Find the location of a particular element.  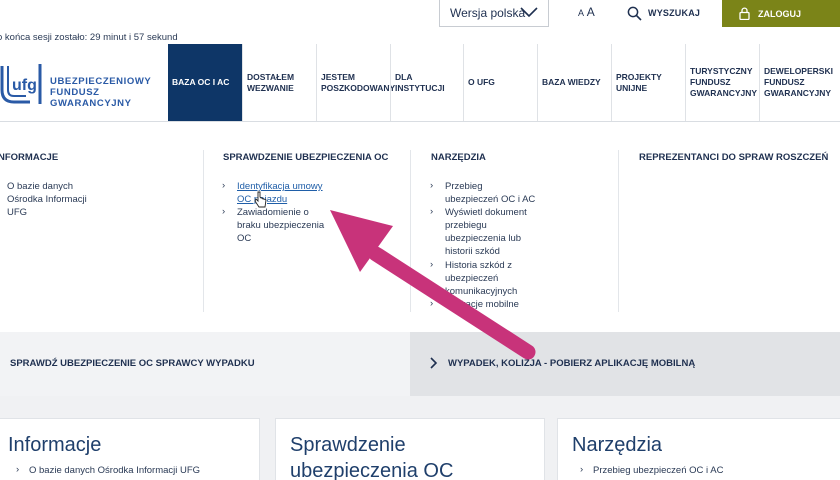

nav-jestem-poszkodowany: JESTEM POSZKODOWANY is located at coordinates (355, 82).